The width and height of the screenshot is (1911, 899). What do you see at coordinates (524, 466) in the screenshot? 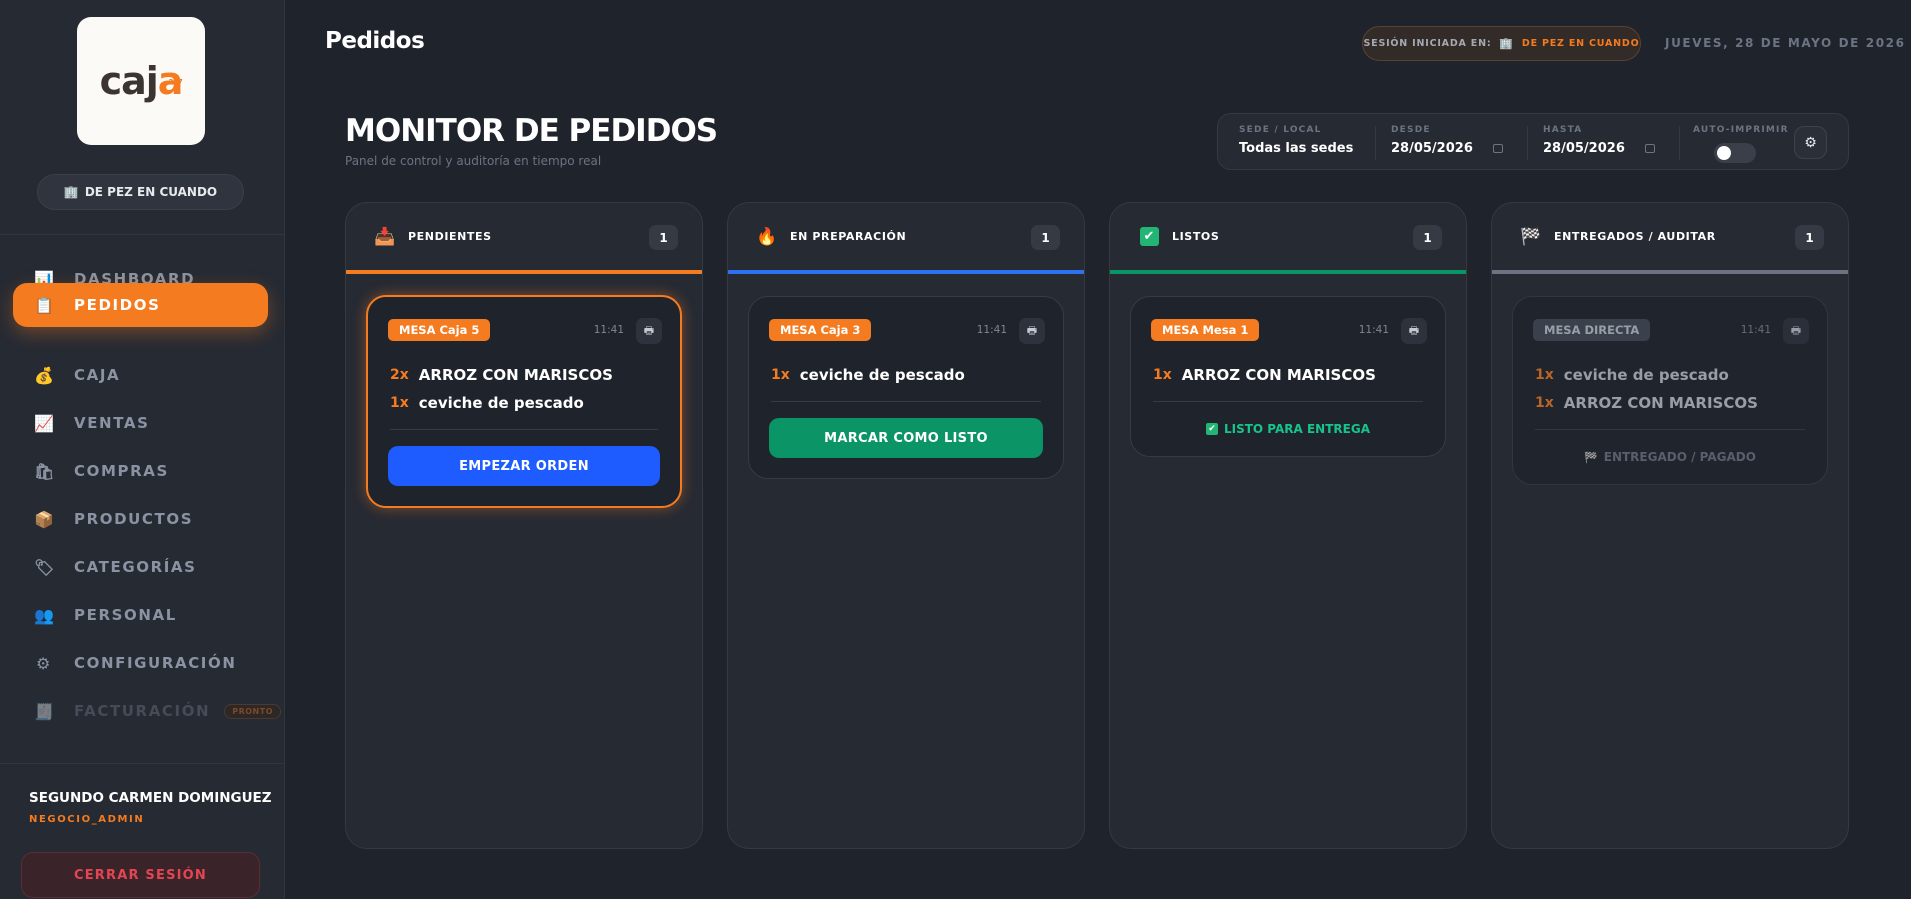
I see `start-order-button: EMPEZAR ORDEN` at bounding box center [524, 466].